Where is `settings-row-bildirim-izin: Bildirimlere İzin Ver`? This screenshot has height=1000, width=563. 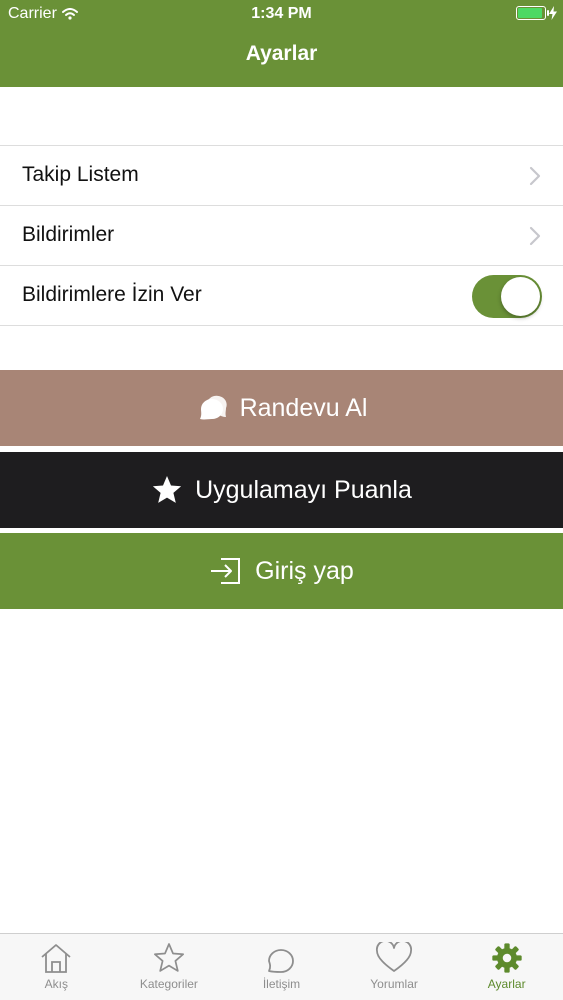 settings-row-bildirim-izin: Bildirimlere İzin Ver is located at coordinates (281, 296).